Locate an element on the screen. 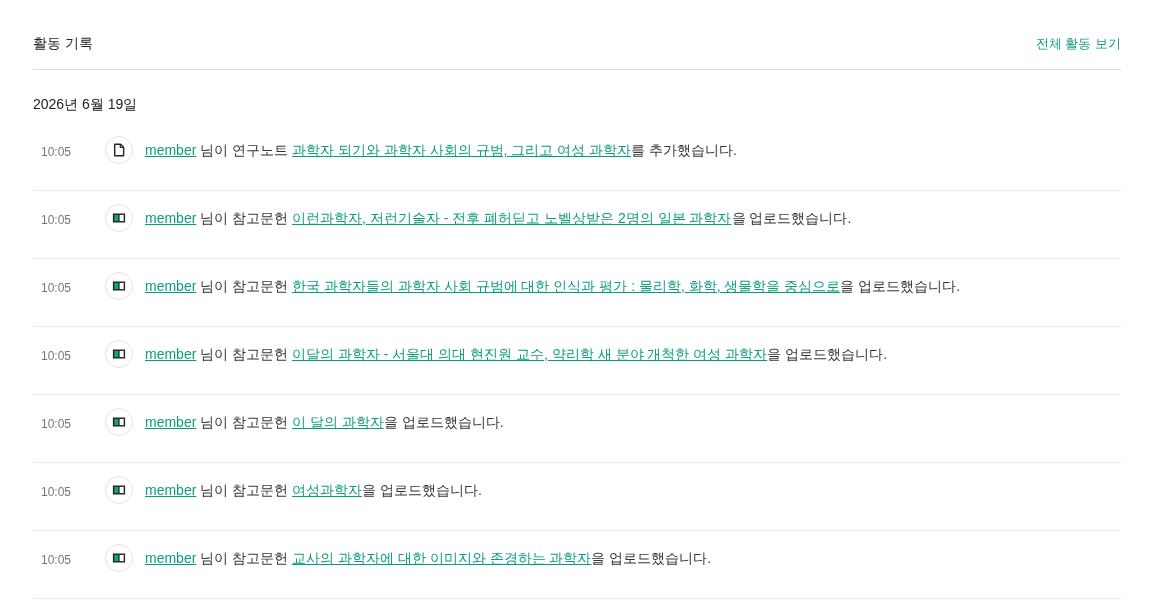 Image resolution: width=1155 pixels, height=608 pixels. document-link: 한국 과학자들의 과학자 사회 규범에 대한 인식과 평가 : 물리학, 화학, 생물학을 중심으로 is located at coordinates (566, 286).